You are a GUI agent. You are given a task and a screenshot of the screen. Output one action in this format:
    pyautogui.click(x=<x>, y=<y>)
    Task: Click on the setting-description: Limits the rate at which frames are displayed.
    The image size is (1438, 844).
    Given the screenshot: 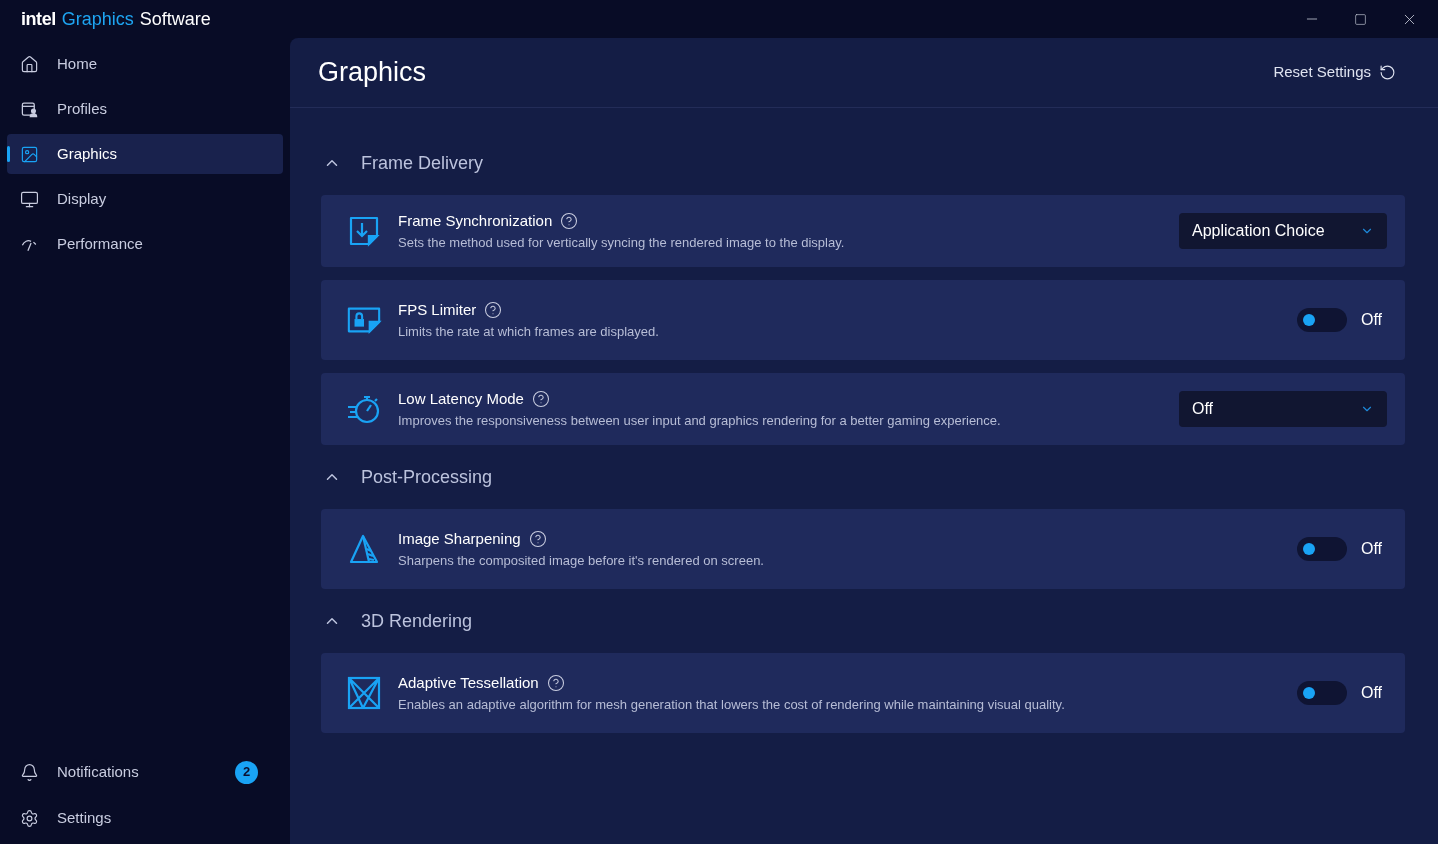 What is the action you would take?
    pyautogui.click(x=528, y=331)
    